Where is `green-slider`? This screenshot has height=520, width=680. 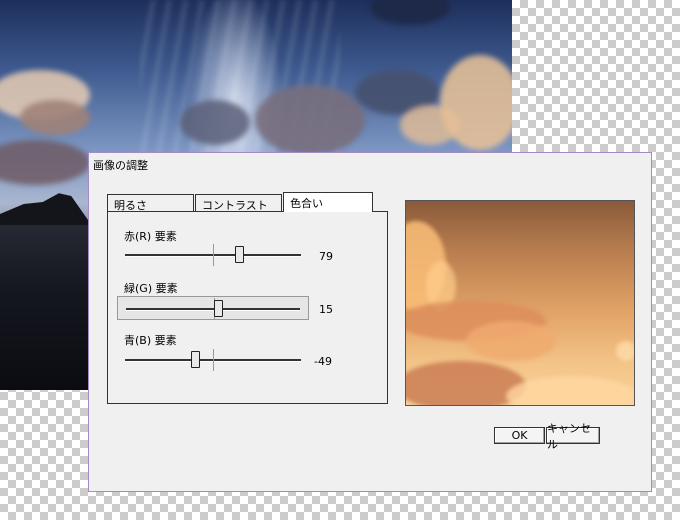
green-slider is located at coordinates (213, 308).